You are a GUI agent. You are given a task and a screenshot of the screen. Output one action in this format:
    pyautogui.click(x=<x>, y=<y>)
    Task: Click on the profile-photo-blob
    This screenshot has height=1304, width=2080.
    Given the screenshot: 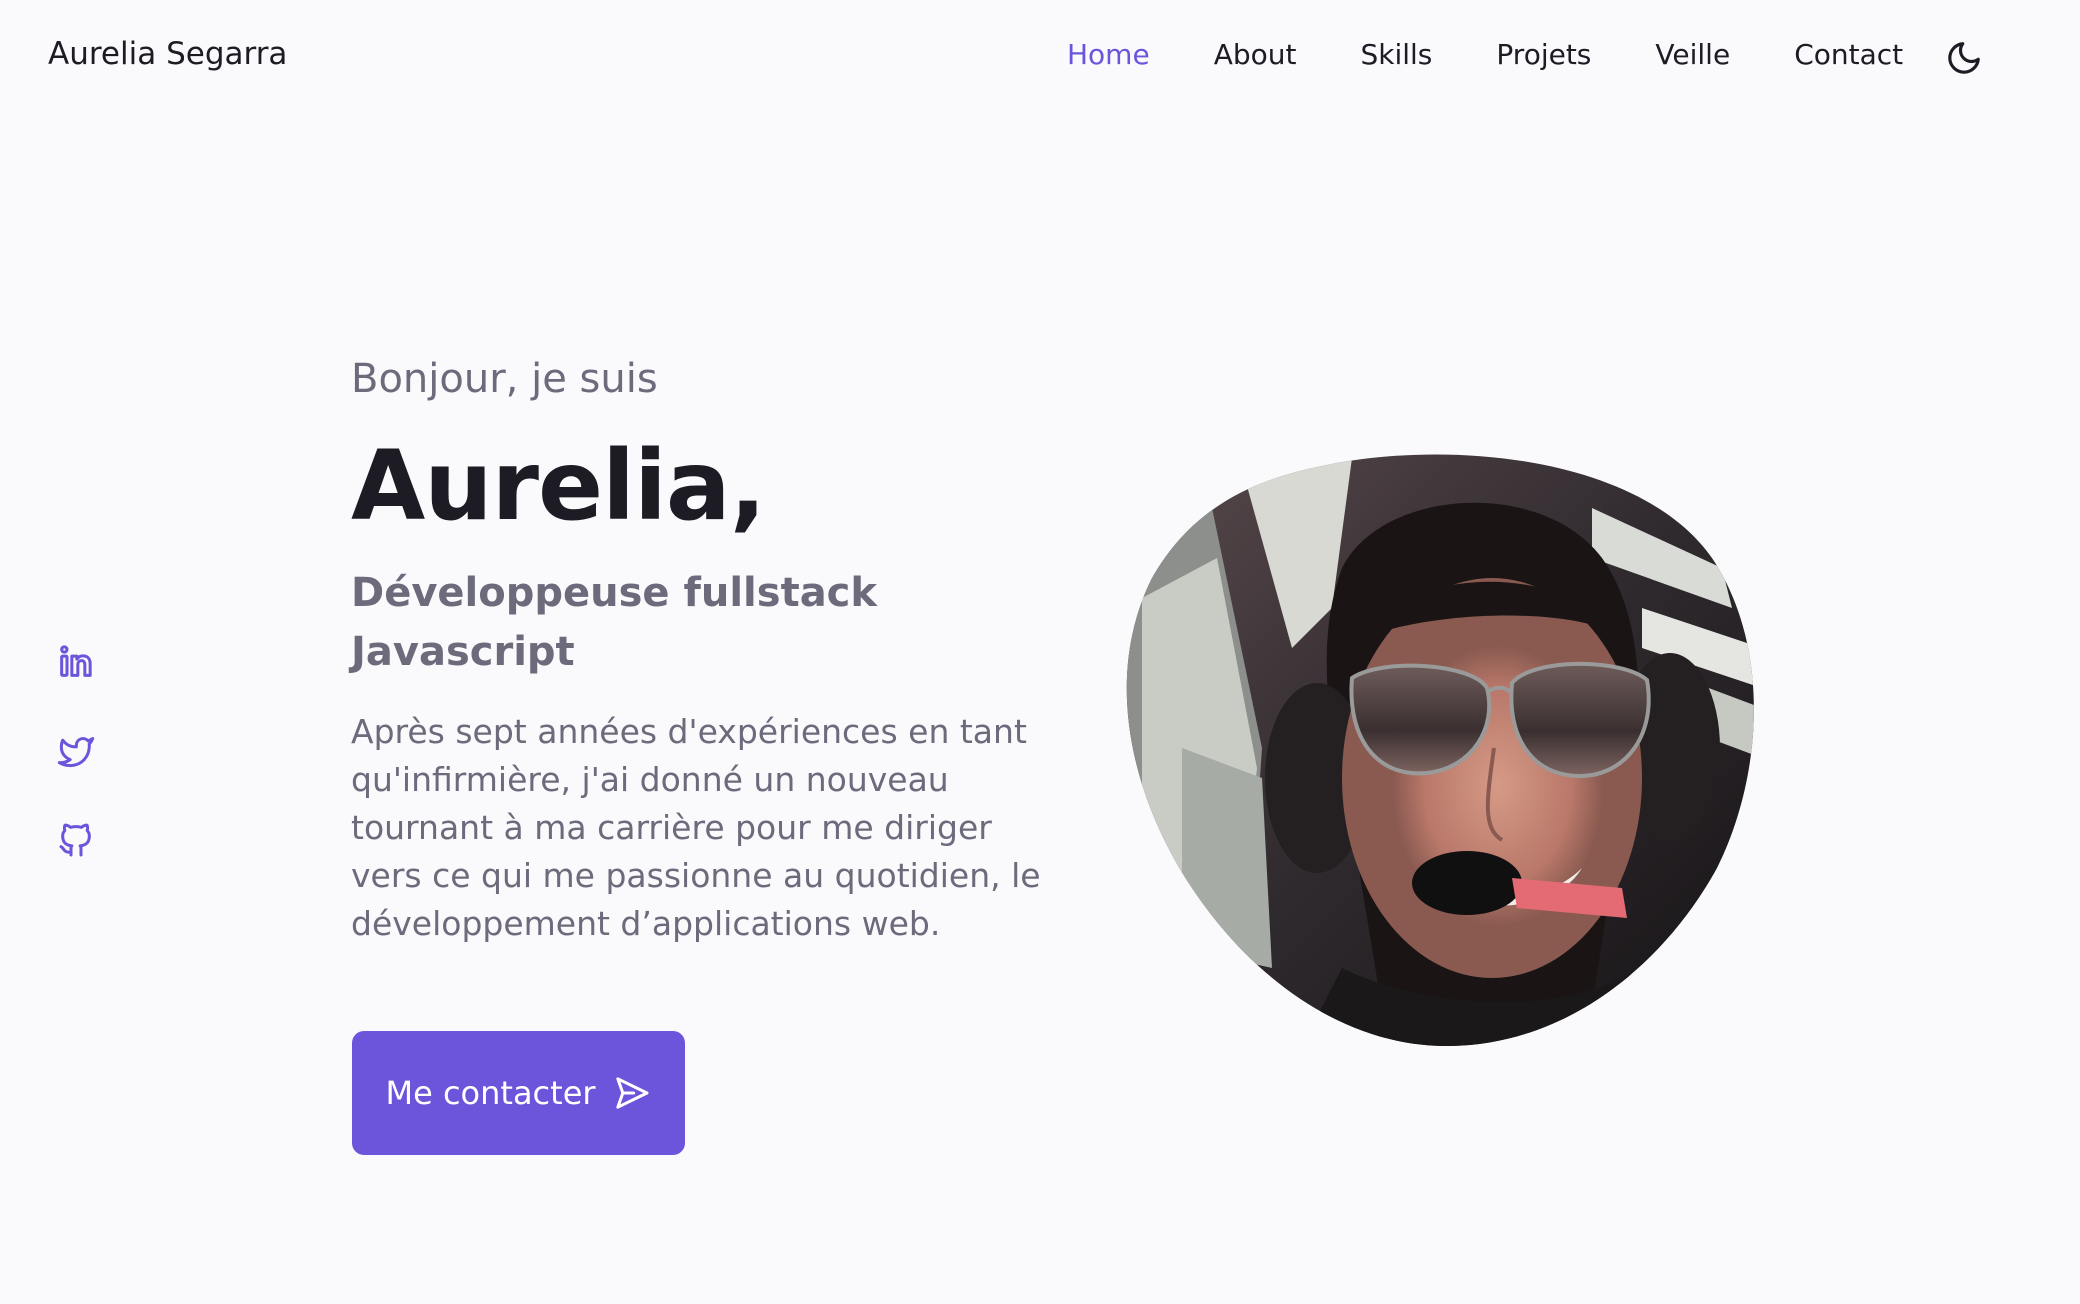 What is the action you would take?
    pyautogui.click(x=1440, y=750)
    